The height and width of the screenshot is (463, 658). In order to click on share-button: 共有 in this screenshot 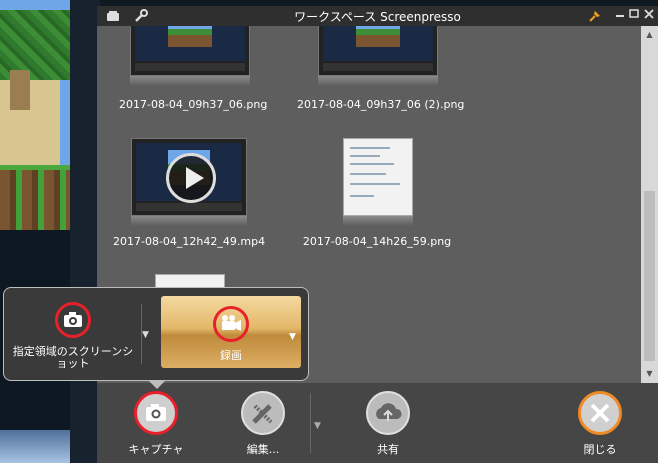, I will do `click(388, 424)`.